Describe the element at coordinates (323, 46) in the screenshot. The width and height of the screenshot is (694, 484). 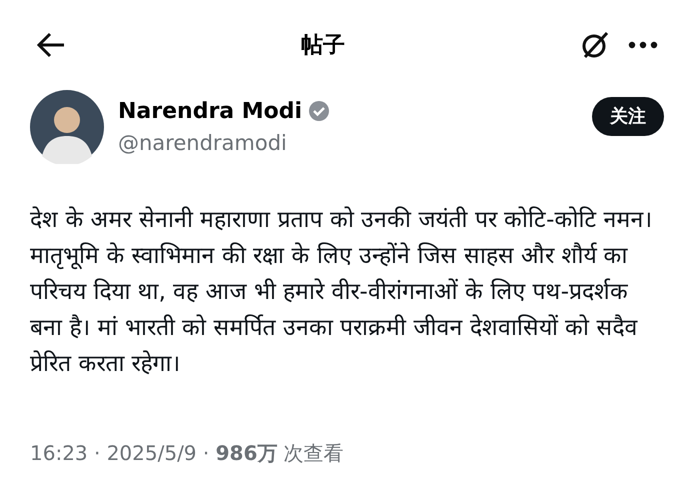
I see `page-title: 帖子` at that location.